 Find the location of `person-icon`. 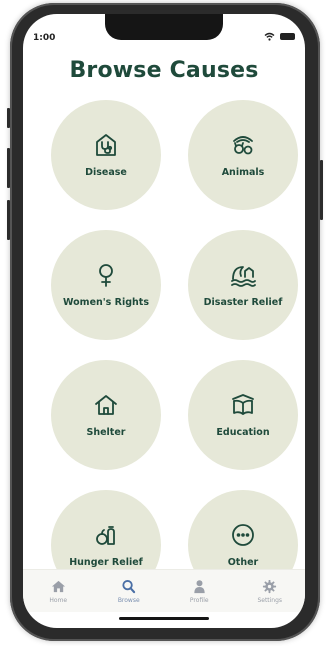

person-icon is located at coordinates (199, 586).